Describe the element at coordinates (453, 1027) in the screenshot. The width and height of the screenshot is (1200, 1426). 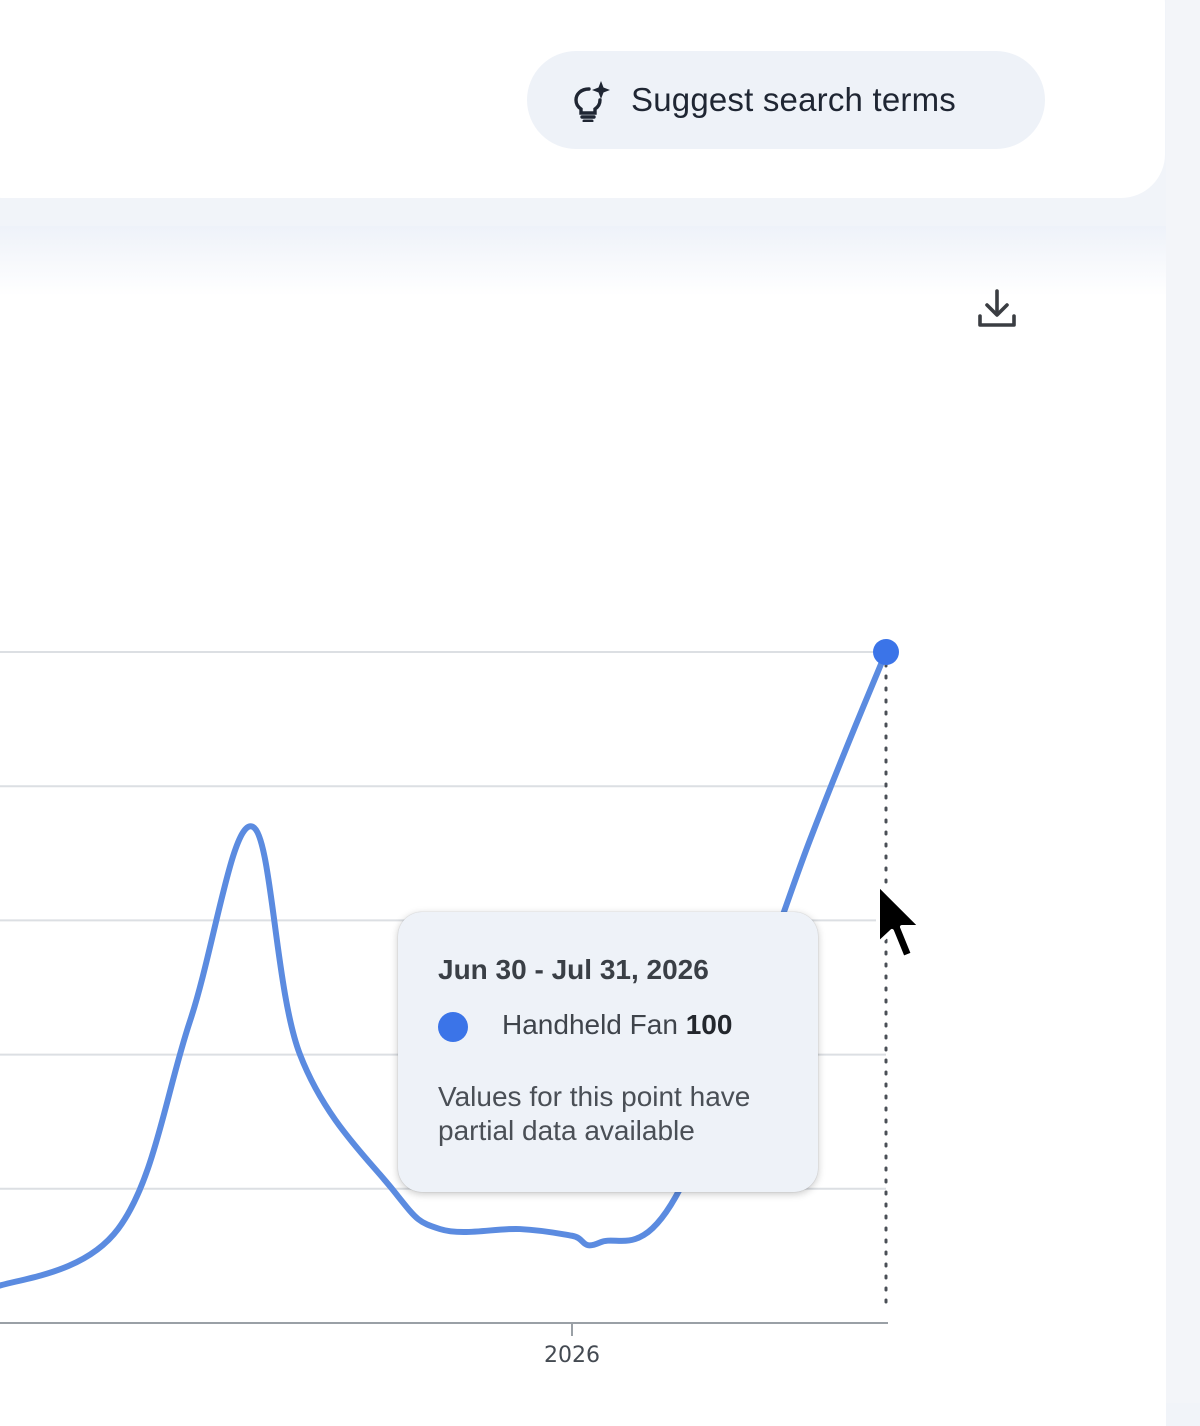
I see `tooltip-series-dot` at that location.